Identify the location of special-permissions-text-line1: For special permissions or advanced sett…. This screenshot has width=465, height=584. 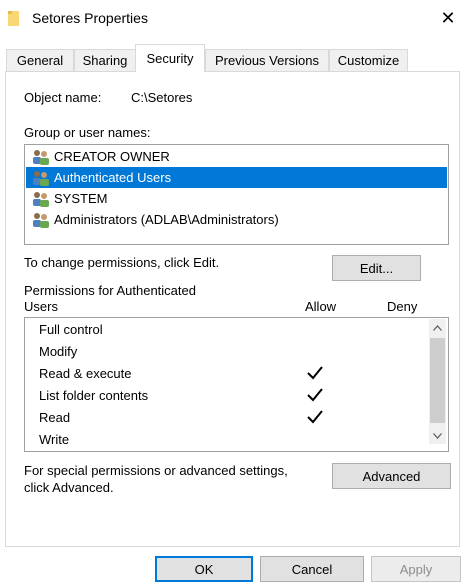
(156, 470).